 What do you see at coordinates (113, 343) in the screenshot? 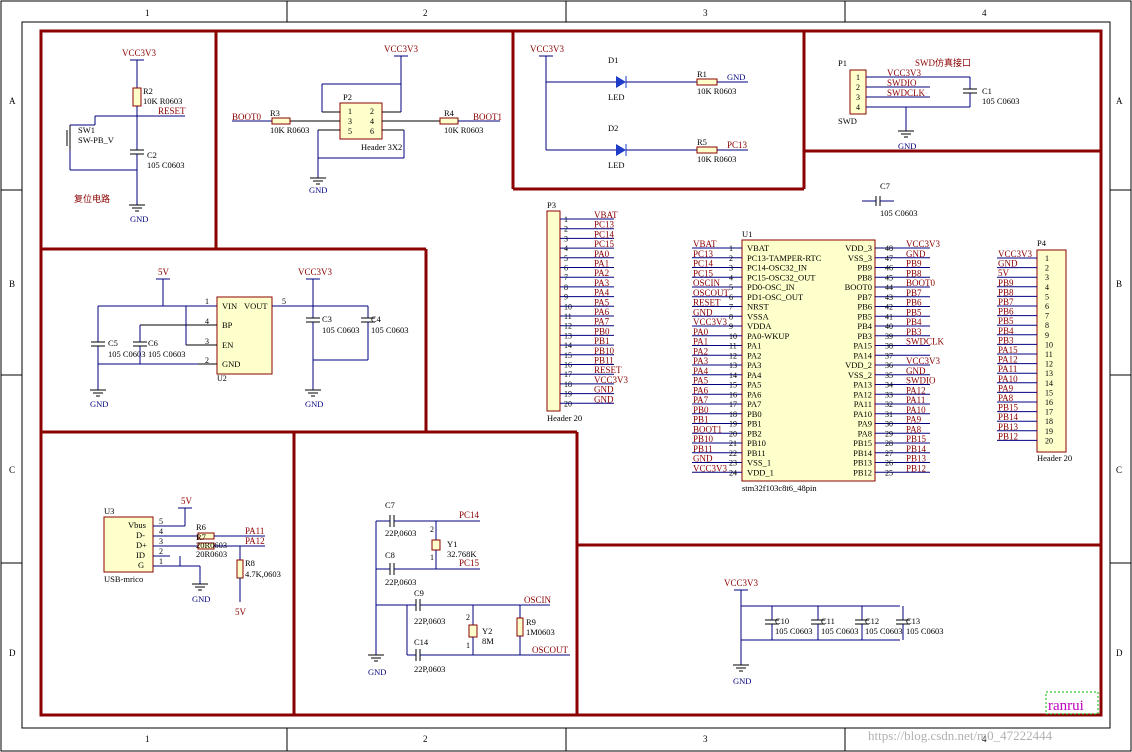
I see `c5-label: C5` at bounding box center [113, 343].